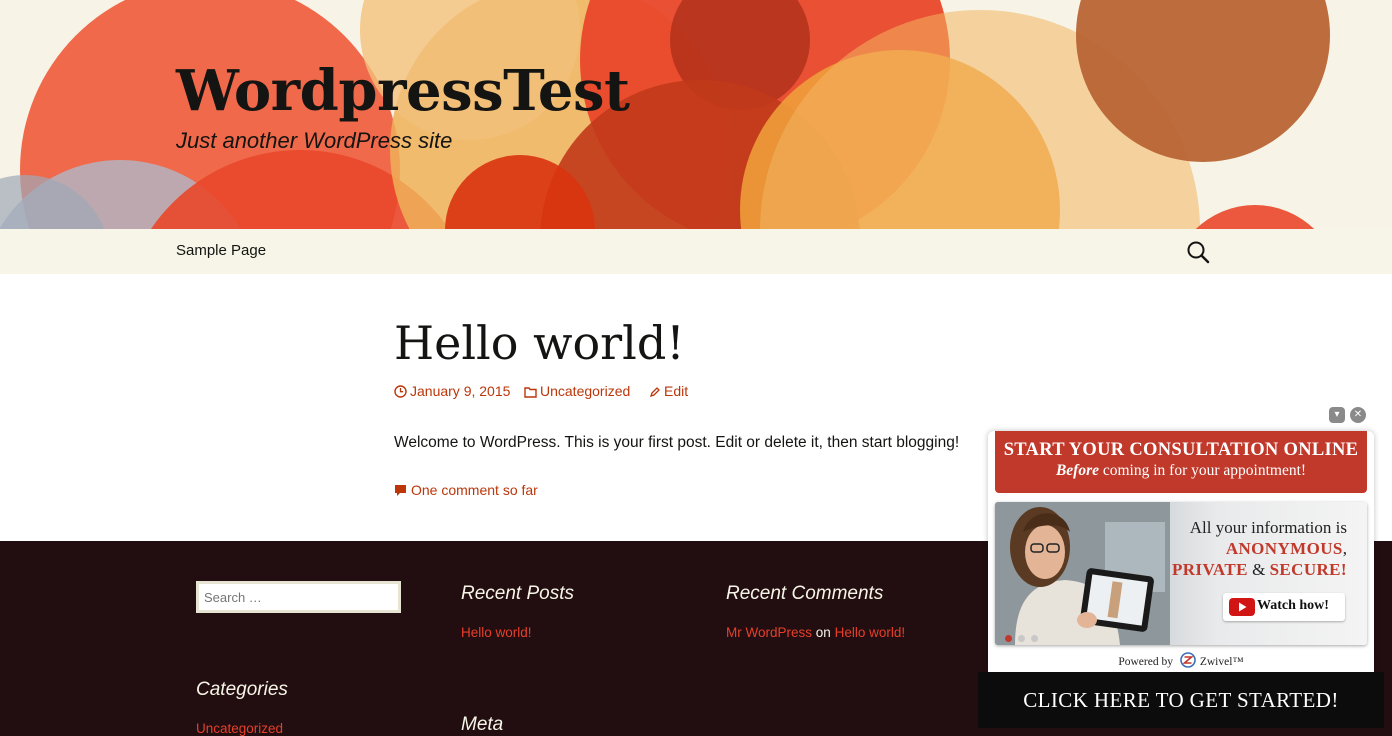 The image size is (1392, 736). What do you see at coordinates (1242, 607) in the screenshot?
I see `youtube-play-icon` at bounding box center [1242, 607].